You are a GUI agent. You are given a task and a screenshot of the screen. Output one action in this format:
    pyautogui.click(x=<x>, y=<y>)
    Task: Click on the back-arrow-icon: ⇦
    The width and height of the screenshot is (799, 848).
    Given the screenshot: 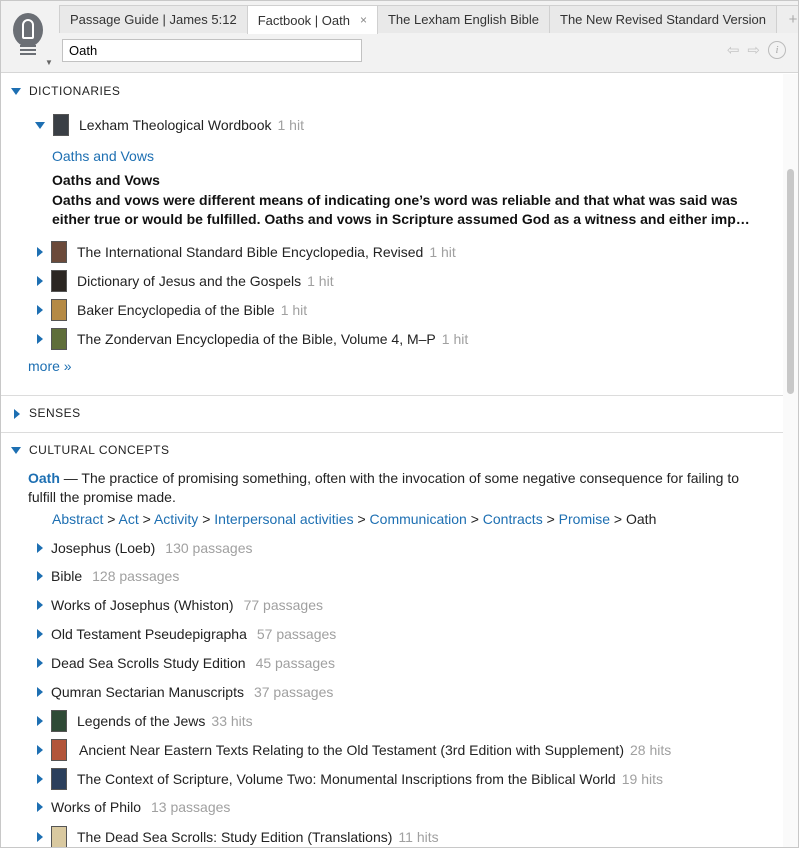 What is the action you would take?
    pyautogui.click(x=733, y=50)
    